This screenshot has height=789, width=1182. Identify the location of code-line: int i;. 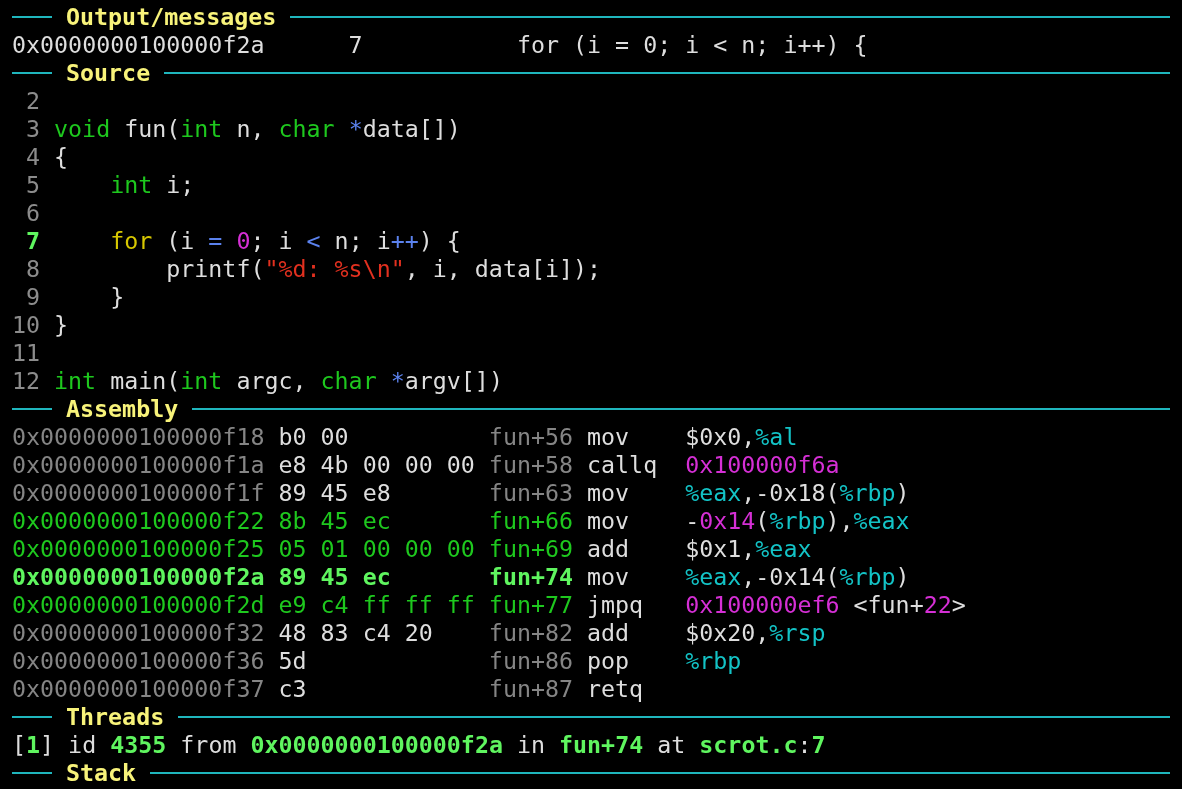
(152, 185).